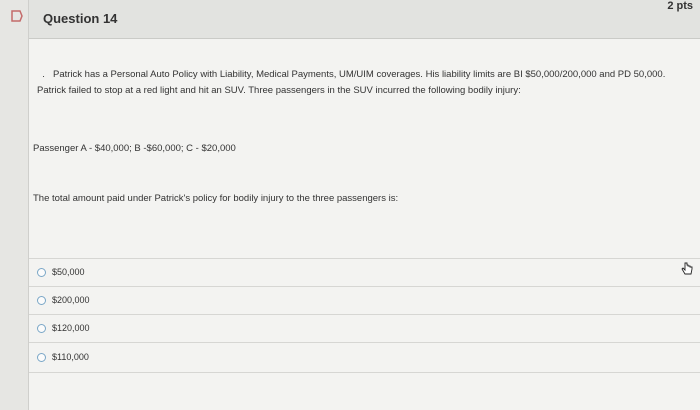 The width and height of the screenshot is (700, 410). Describe the element at coordinates (364, 357) in the screenshot. I see `answer-option-4: $110,000` at that location.